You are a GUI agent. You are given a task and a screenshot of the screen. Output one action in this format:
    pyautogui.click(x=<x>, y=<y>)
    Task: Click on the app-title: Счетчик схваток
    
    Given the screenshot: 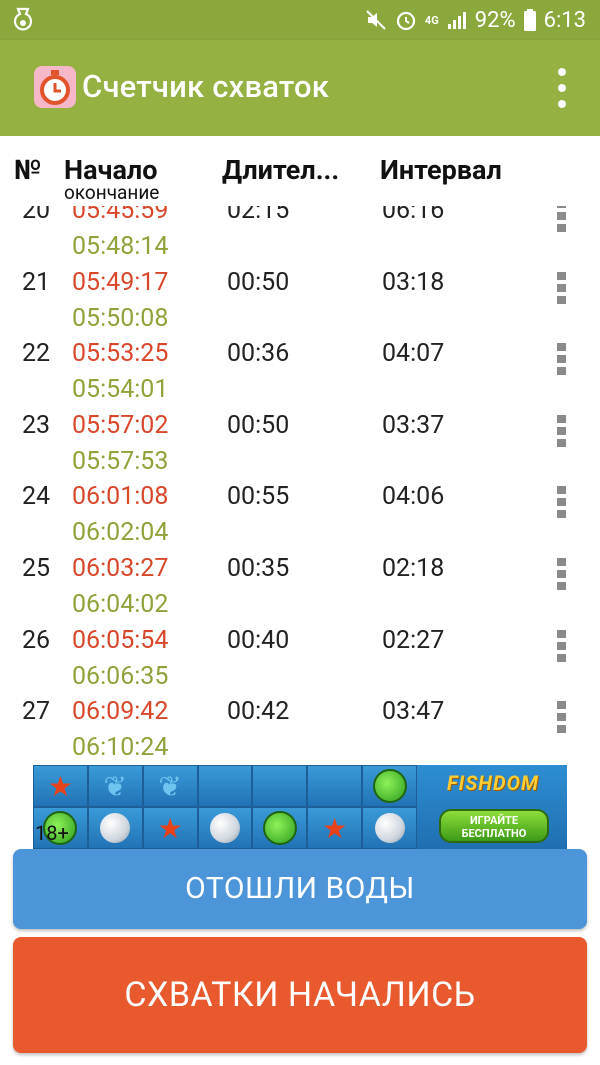 What is the action you would take?
    pyautogui.click(x=206, y=86)
    